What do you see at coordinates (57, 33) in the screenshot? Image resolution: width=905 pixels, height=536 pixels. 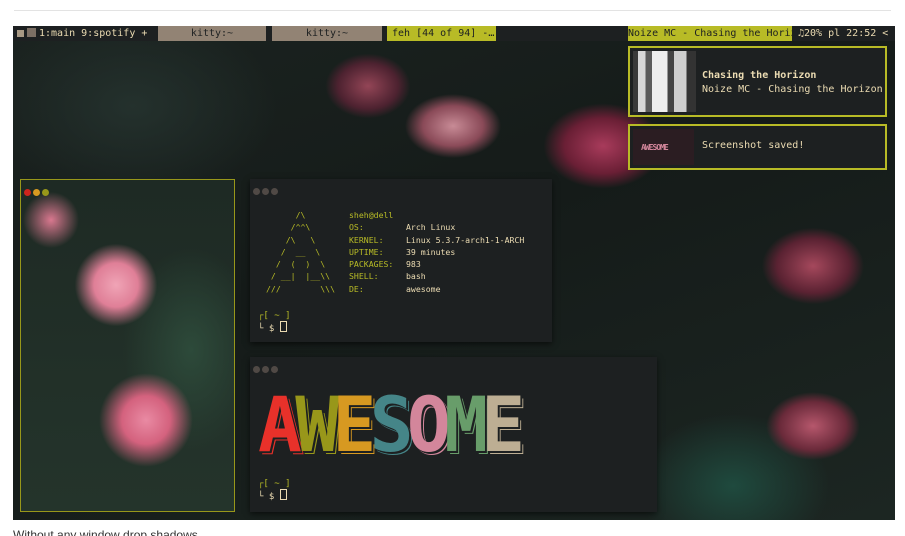 I see `tag-main: 1:main` at bounding box center [57, 33].